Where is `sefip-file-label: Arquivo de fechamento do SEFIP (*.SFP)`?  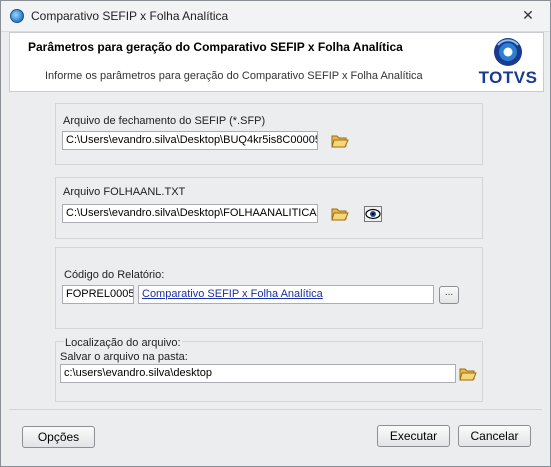
sefip-file-label: Arquivo de fechamento do SEFIP (*.SFP) is located at coordinates (164, 121).